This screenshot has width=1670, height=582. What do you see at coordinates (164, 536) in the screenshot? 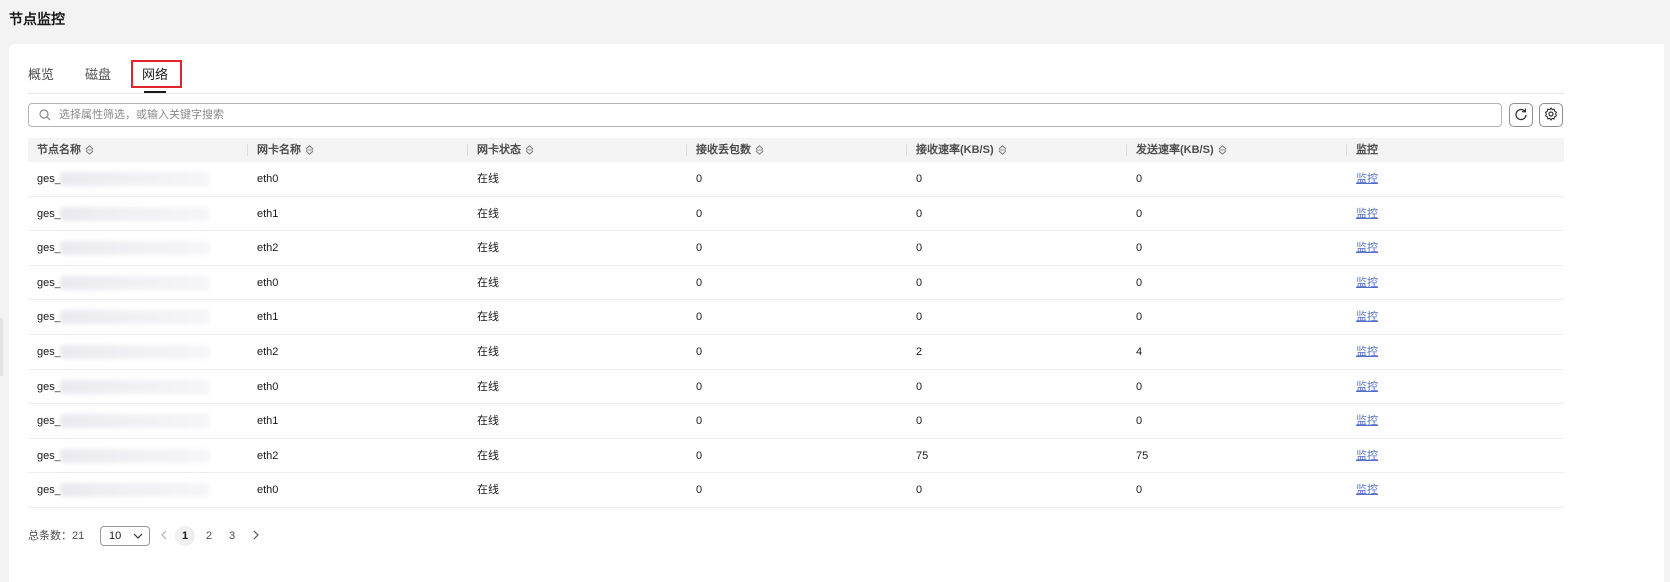
I see `prev-page-button` at bounding box center [164, 536].